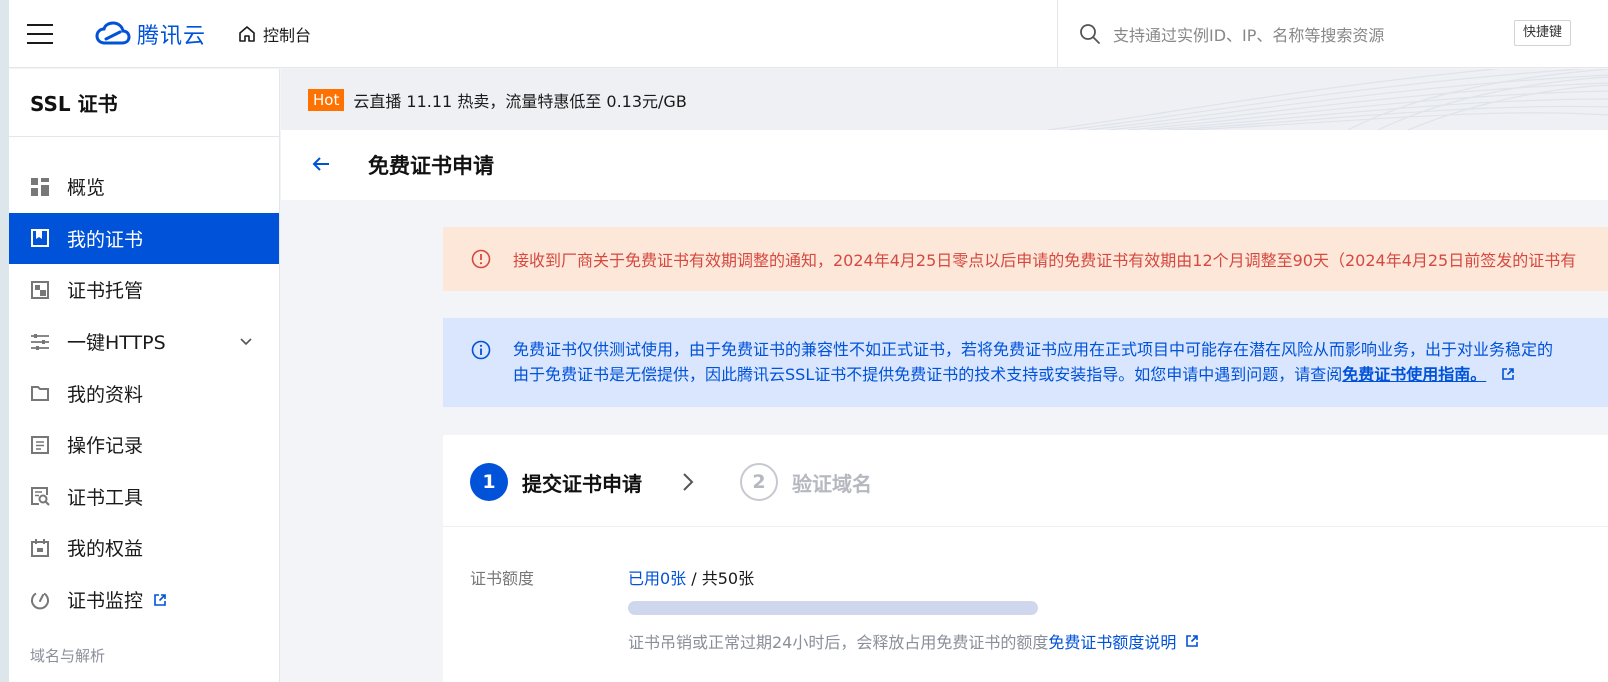  What do you see at coordinates (105, 446) in the screenshot?
I see `sidebar-item-label: 操作记录` at bounding box center [105, 446].